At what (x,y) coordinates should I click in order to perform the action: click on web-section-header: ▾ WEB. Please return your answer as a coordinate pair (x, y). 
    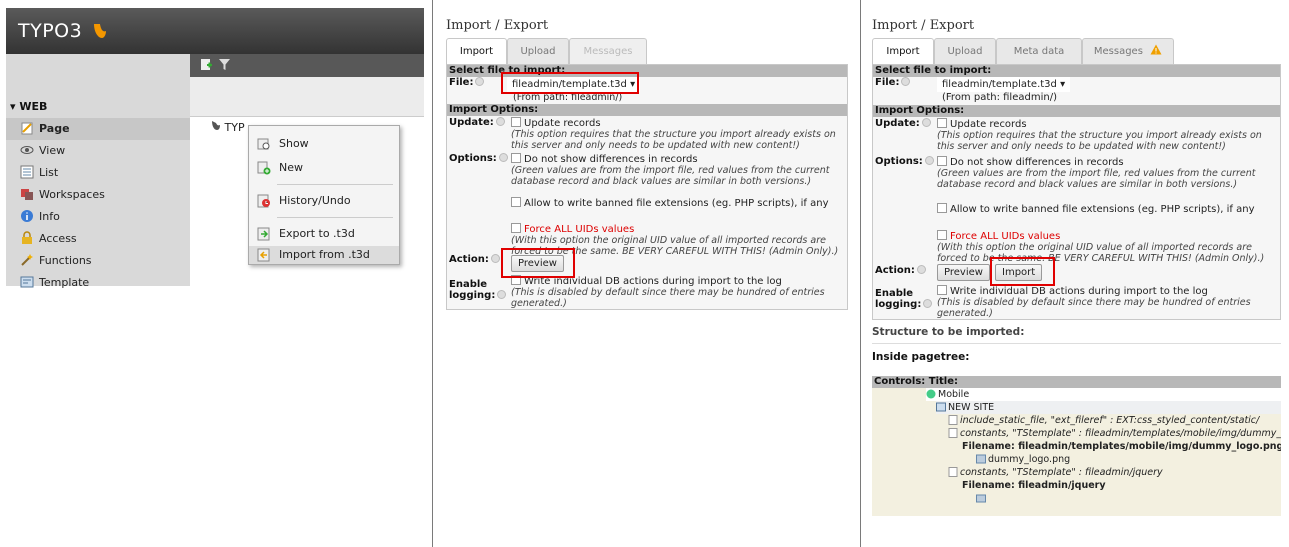
    Looking at the image, I should click on (98, 108).